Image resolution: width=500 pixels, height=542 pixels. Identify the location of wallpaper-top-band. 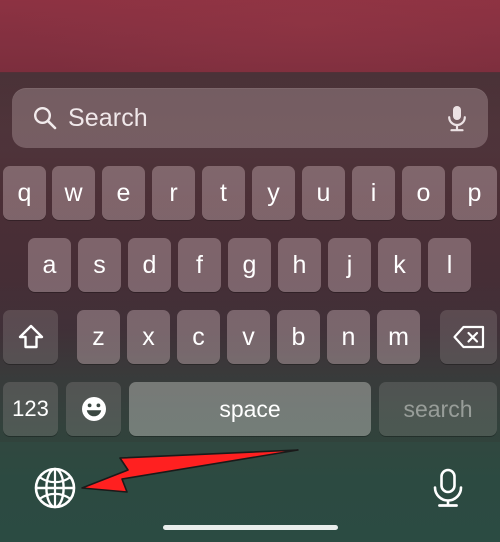
(250, 36).